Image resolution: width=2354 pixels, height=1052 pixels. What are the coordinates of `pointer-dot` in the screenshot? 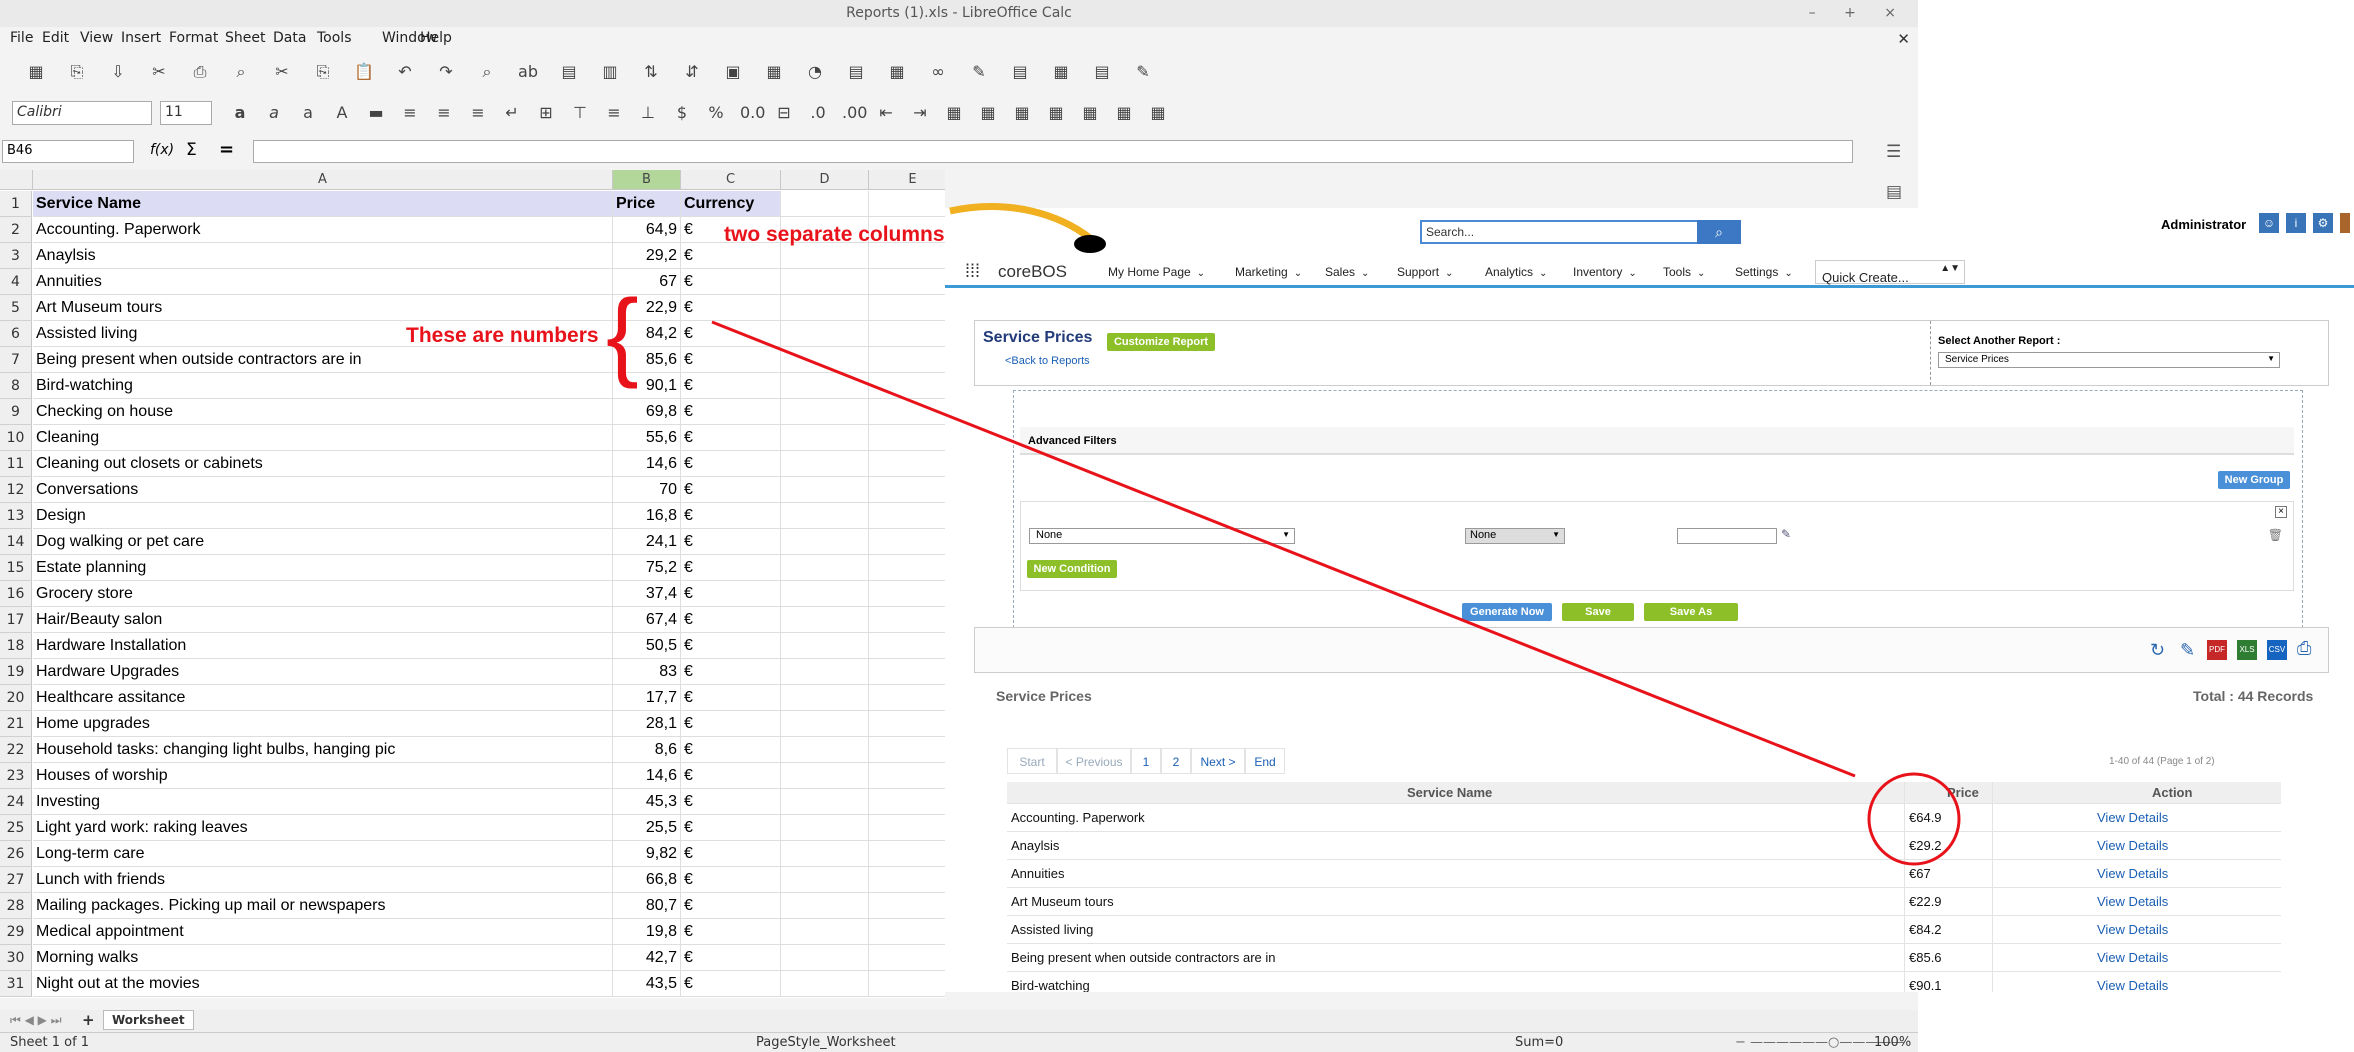 It's located at (1090, 244).